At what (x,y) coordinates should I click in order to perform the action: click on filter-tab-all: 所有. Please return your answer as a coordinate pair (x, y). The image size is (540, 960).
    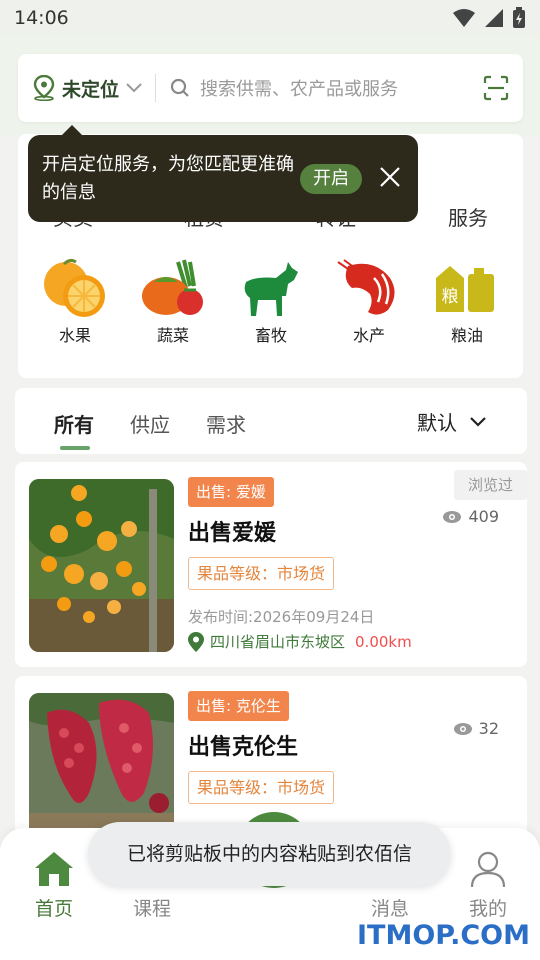
    Looking at the image, I should click on (74, 423).